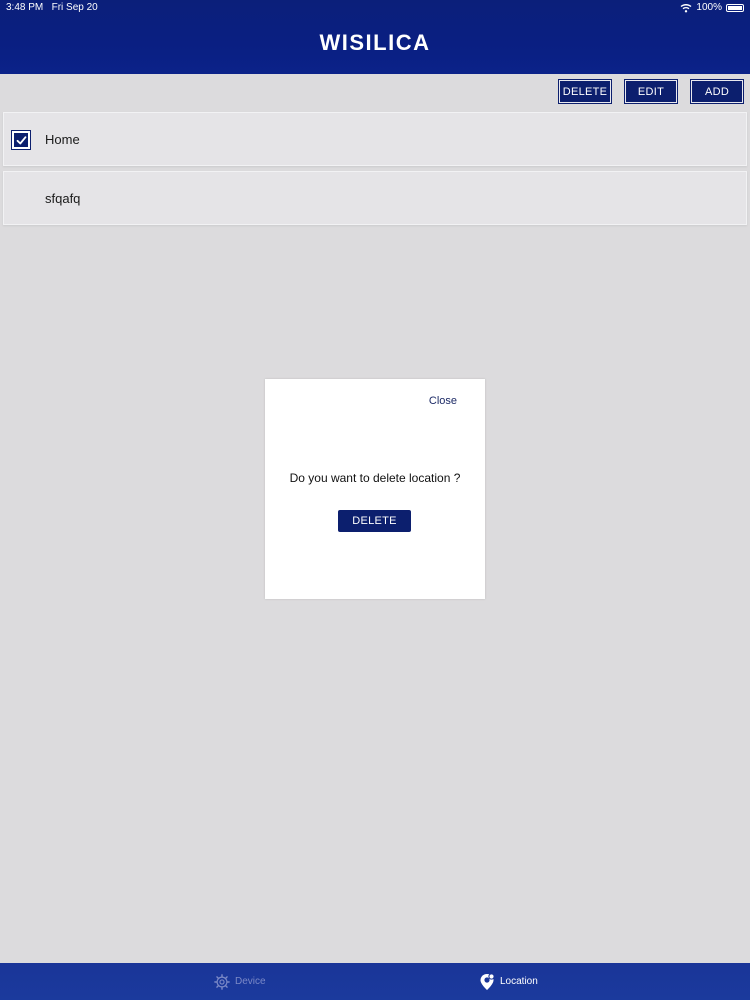 The image size is (750, 1000). I want to click on location-name: Home, so click(62, 139).